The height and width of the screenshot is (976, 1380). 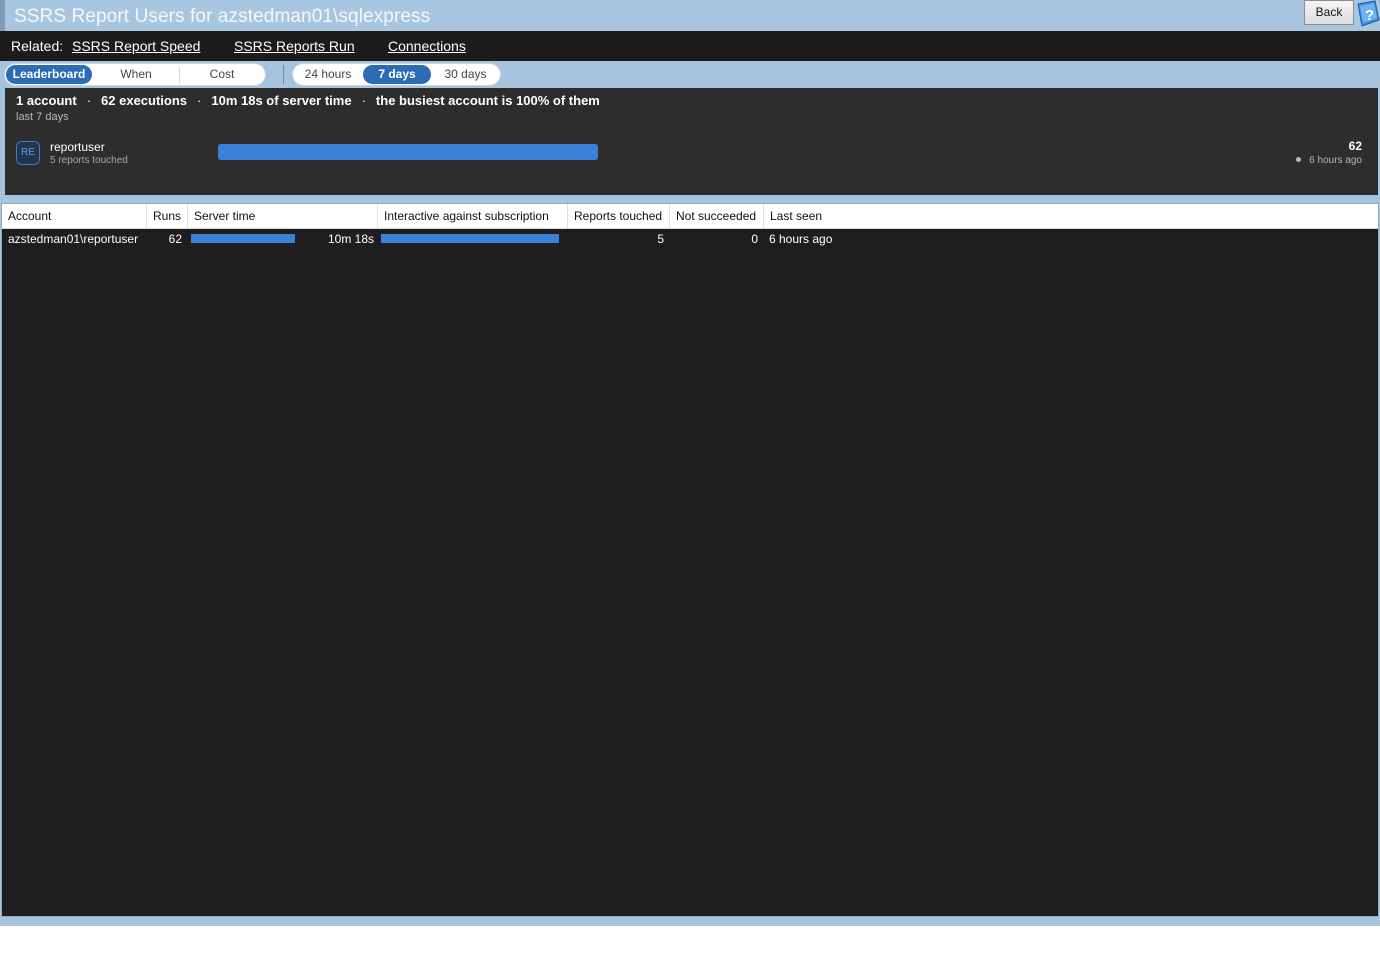 What do you see at coordinates (283, 74) in the screenshot?
I see `toolbar-separator` at bounding box center [283, 74].